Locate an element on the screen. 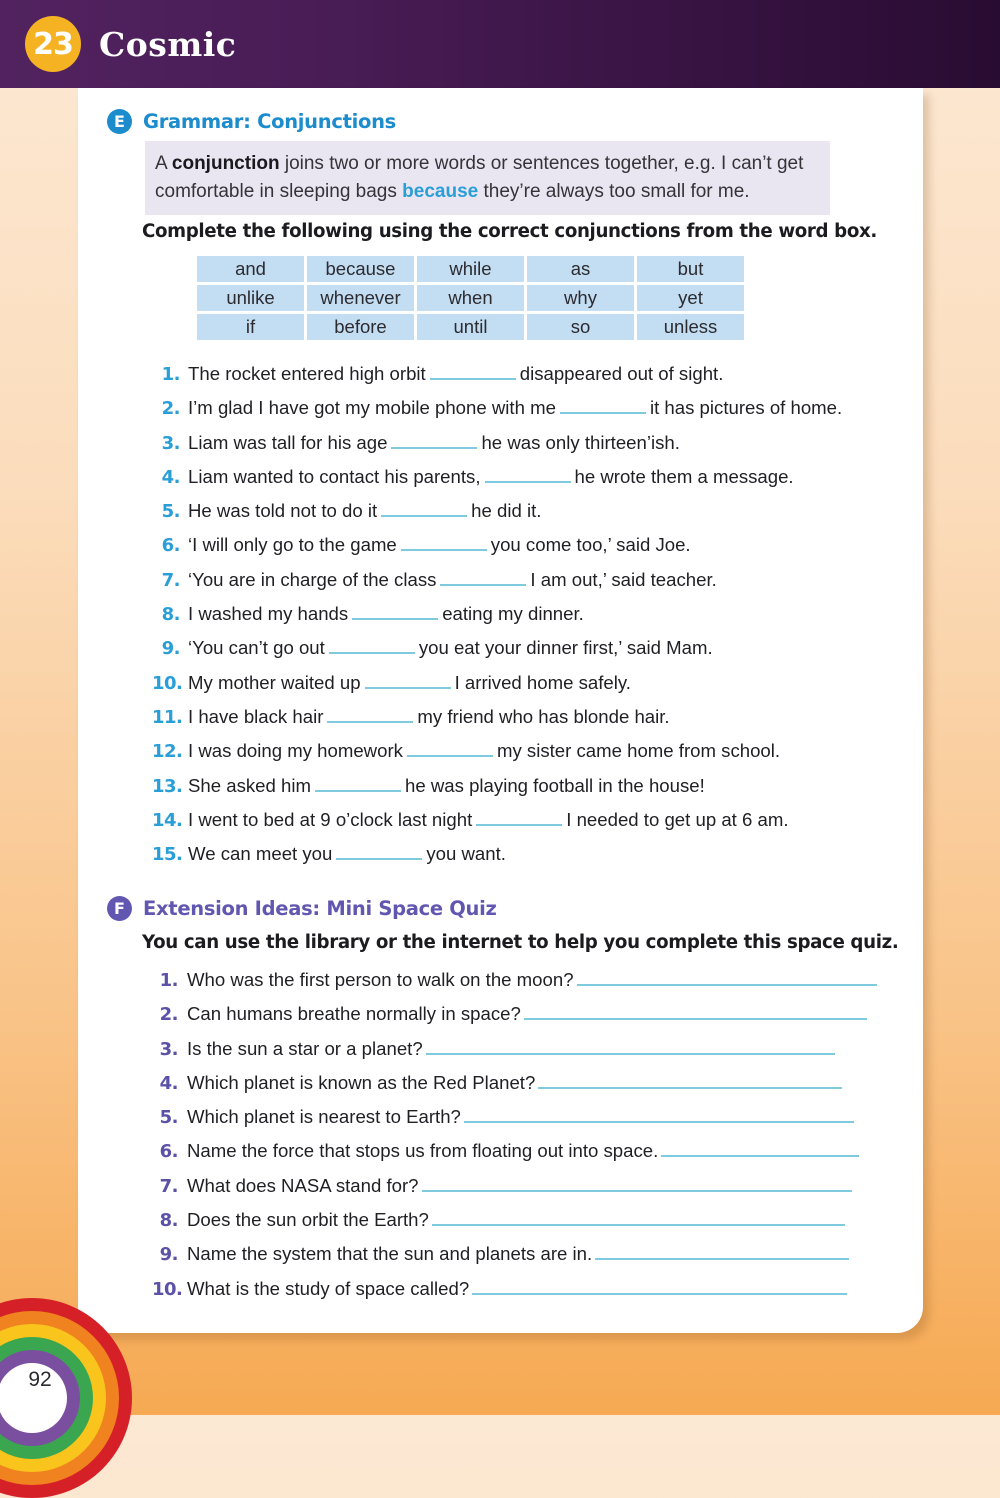 The image size is (1000, 1498). unit-title: Cosmic is located at coordinates (168, 44).